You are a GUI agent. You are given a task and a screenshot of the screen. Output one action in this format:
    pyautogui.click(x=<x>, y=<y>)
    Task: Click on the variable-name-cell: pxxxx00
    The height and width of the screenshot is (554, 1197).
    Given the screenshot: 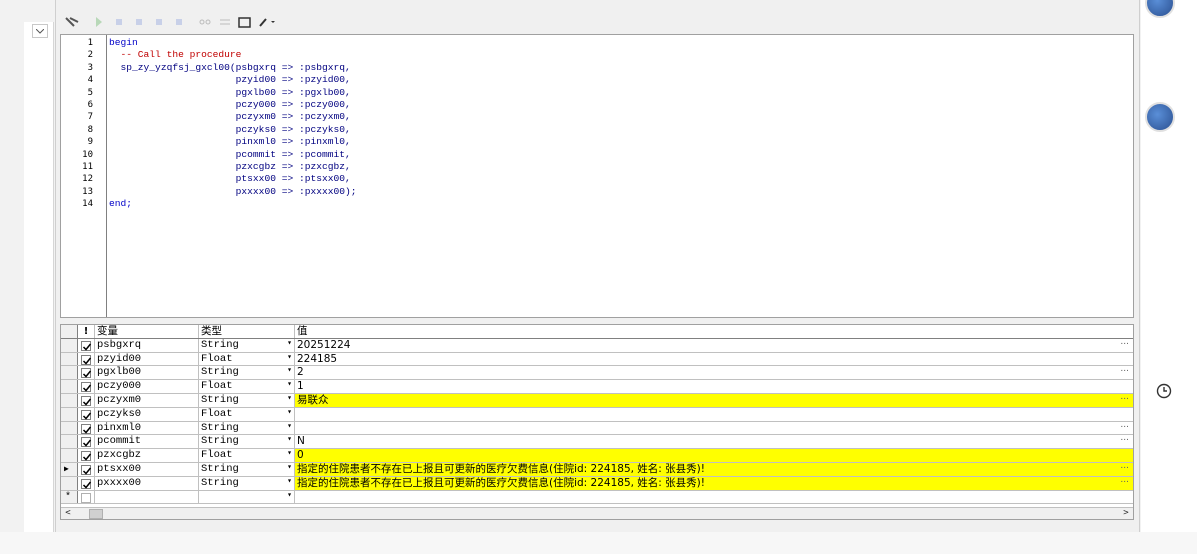 What is the action you would take?
    pyautogui.click(x=147, y=483)
    